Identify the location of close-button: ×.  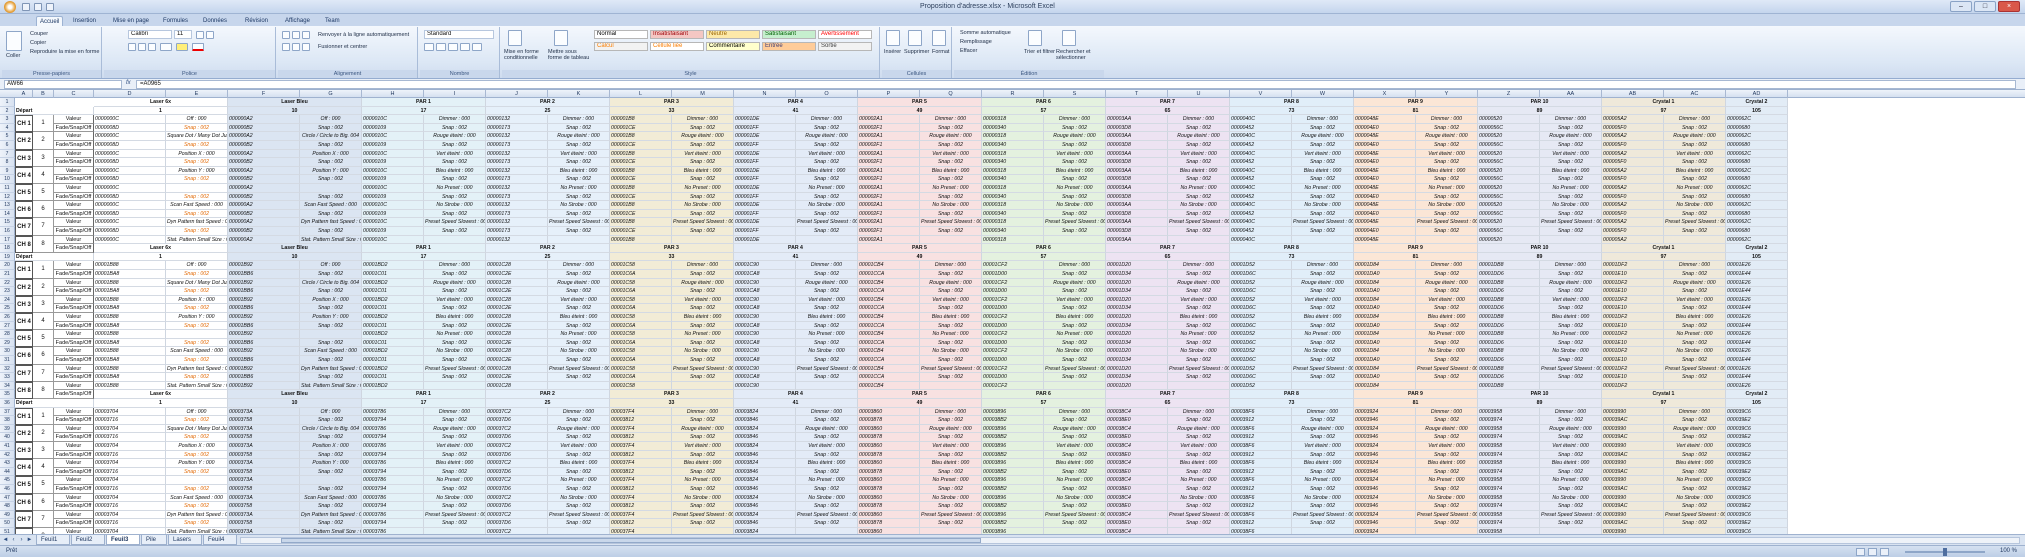
(2009, 6).